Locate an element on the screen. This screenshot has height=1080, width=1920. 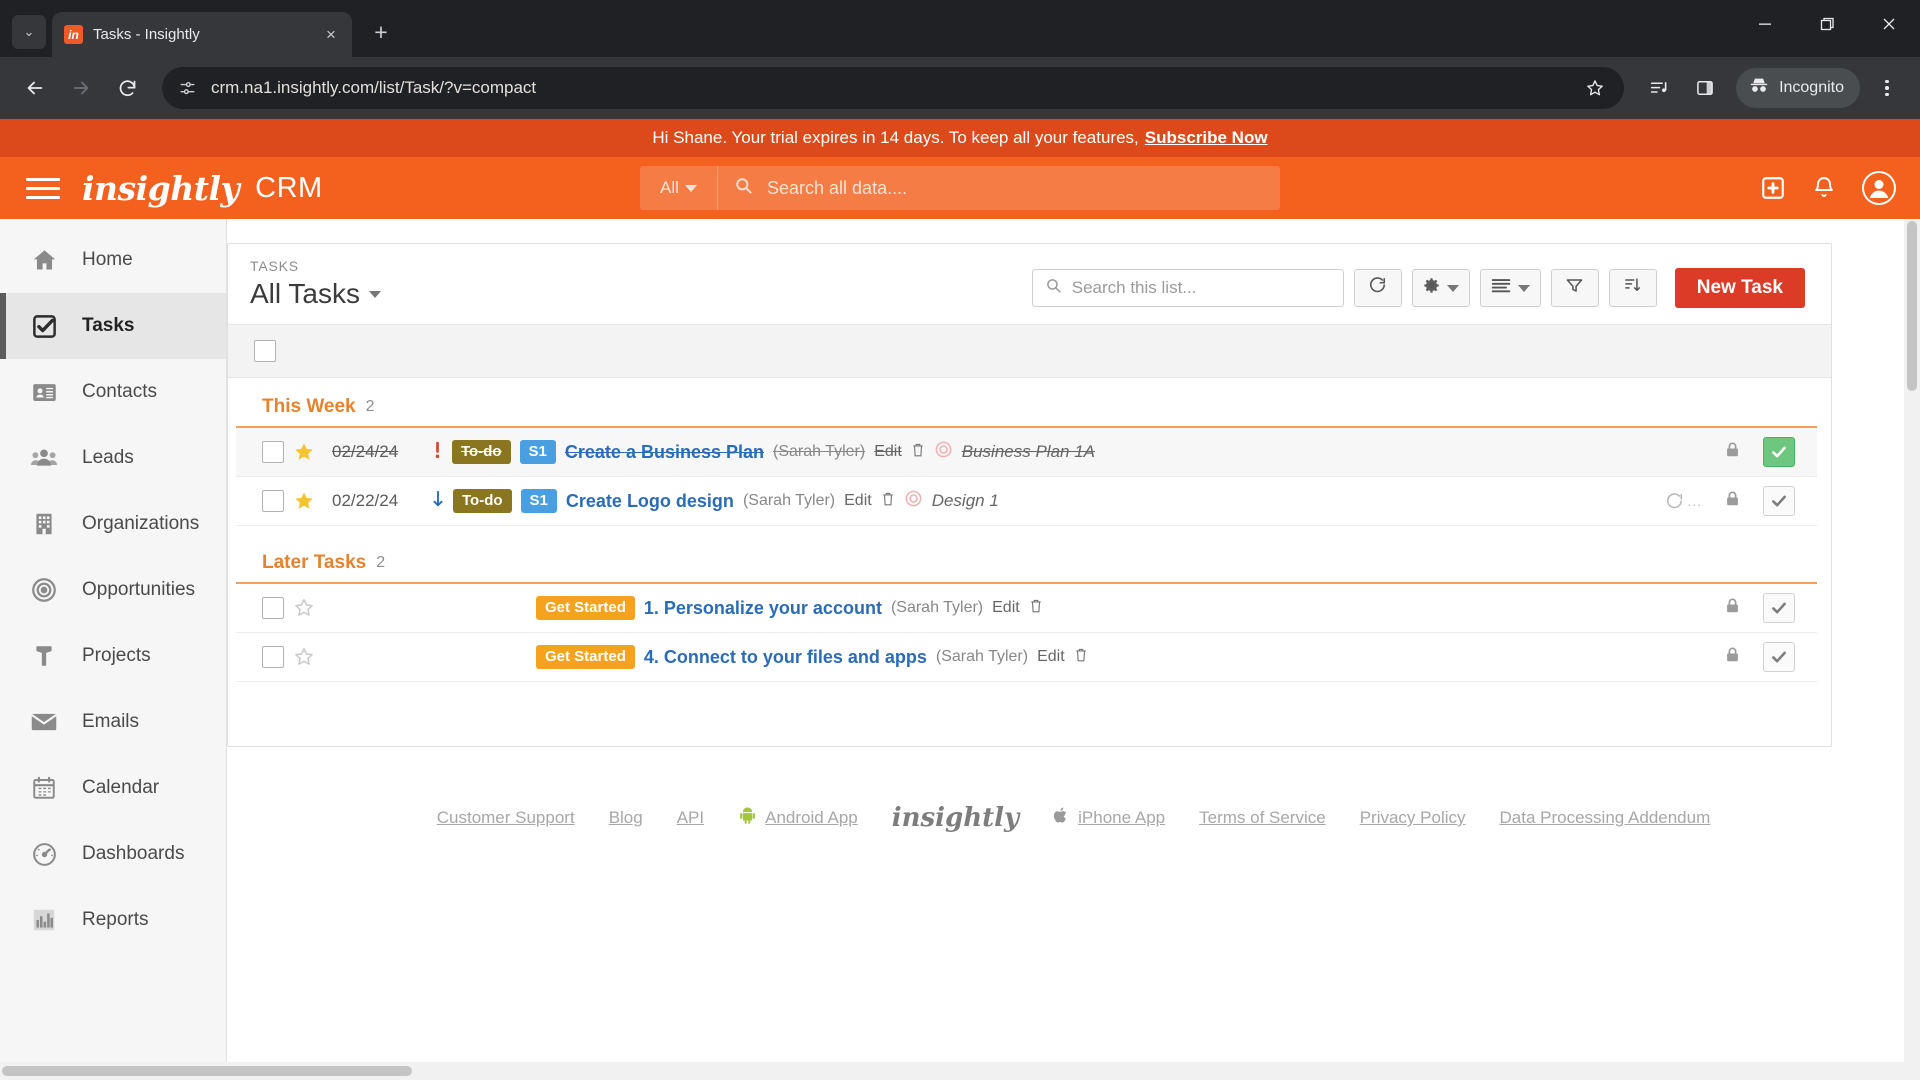
sidebar-item-opportunities: Opportunities is located at coordinates (113, 590).